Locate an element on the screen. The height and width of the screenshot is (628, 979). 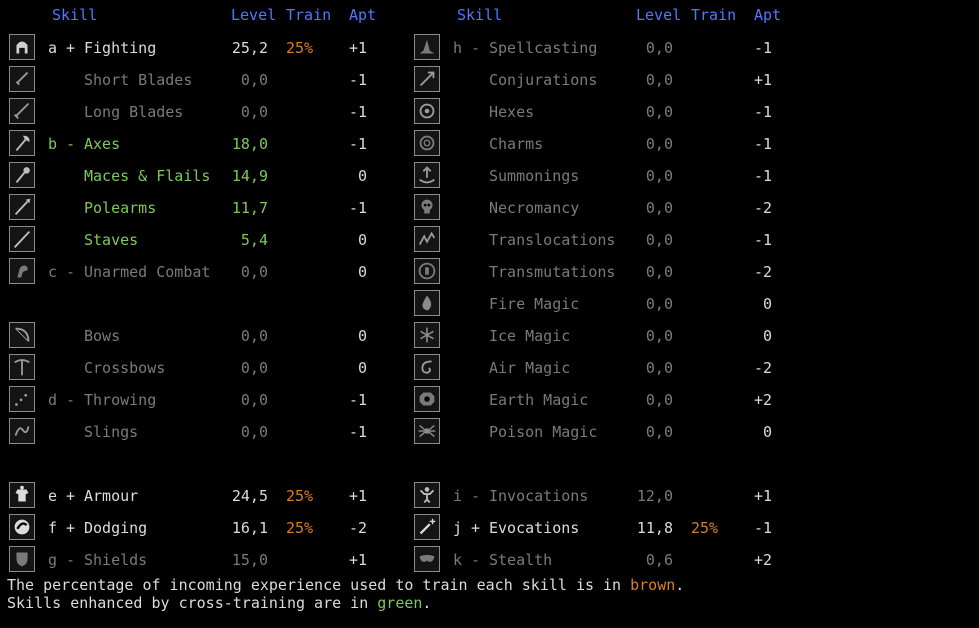
skill-row: i - Invocations 12,0 +1 is located at coordinates (596, 496).